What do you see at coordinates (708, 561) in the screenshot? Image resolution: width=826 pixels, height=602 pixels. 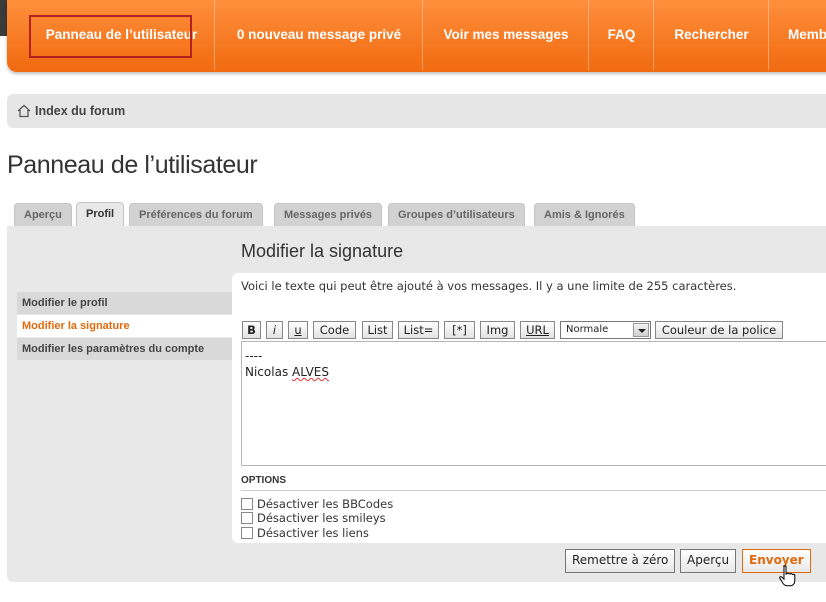 I see `preview-button: Aperçu` at bounding box center [708, 561].